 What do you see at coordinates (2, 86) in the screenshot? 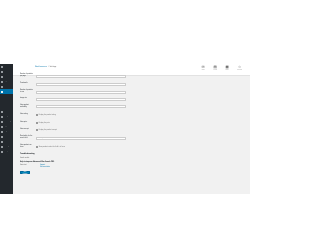
I see `comments-icon` at bounding box center [2, 86].